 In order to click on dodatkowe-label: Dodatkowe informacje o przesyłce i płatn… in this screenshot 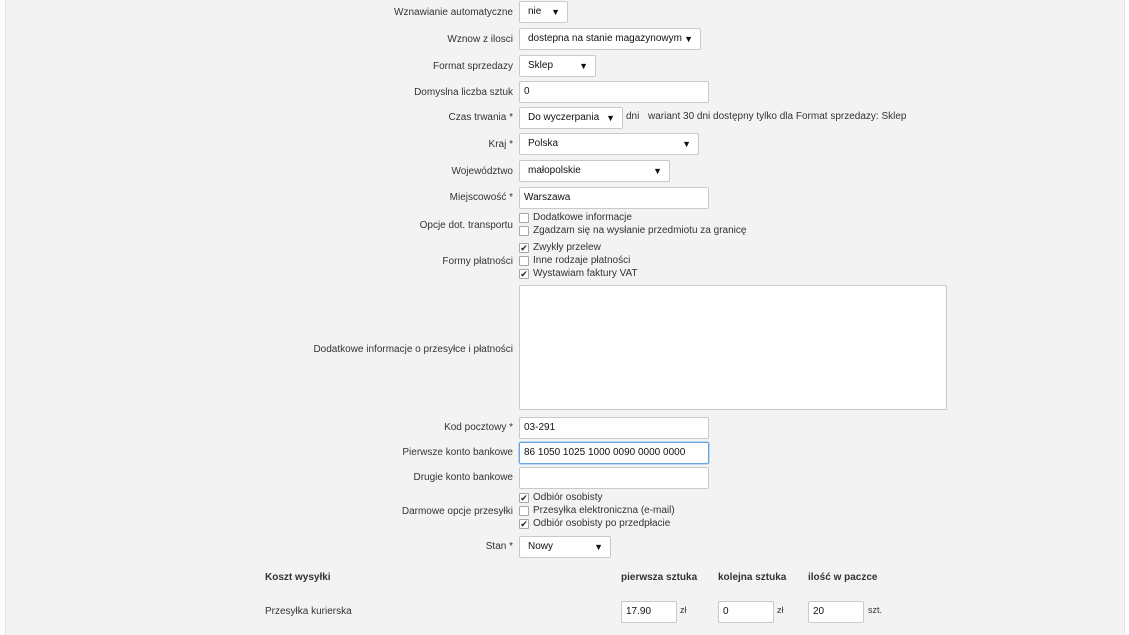, I will do `click(413, 349)`.